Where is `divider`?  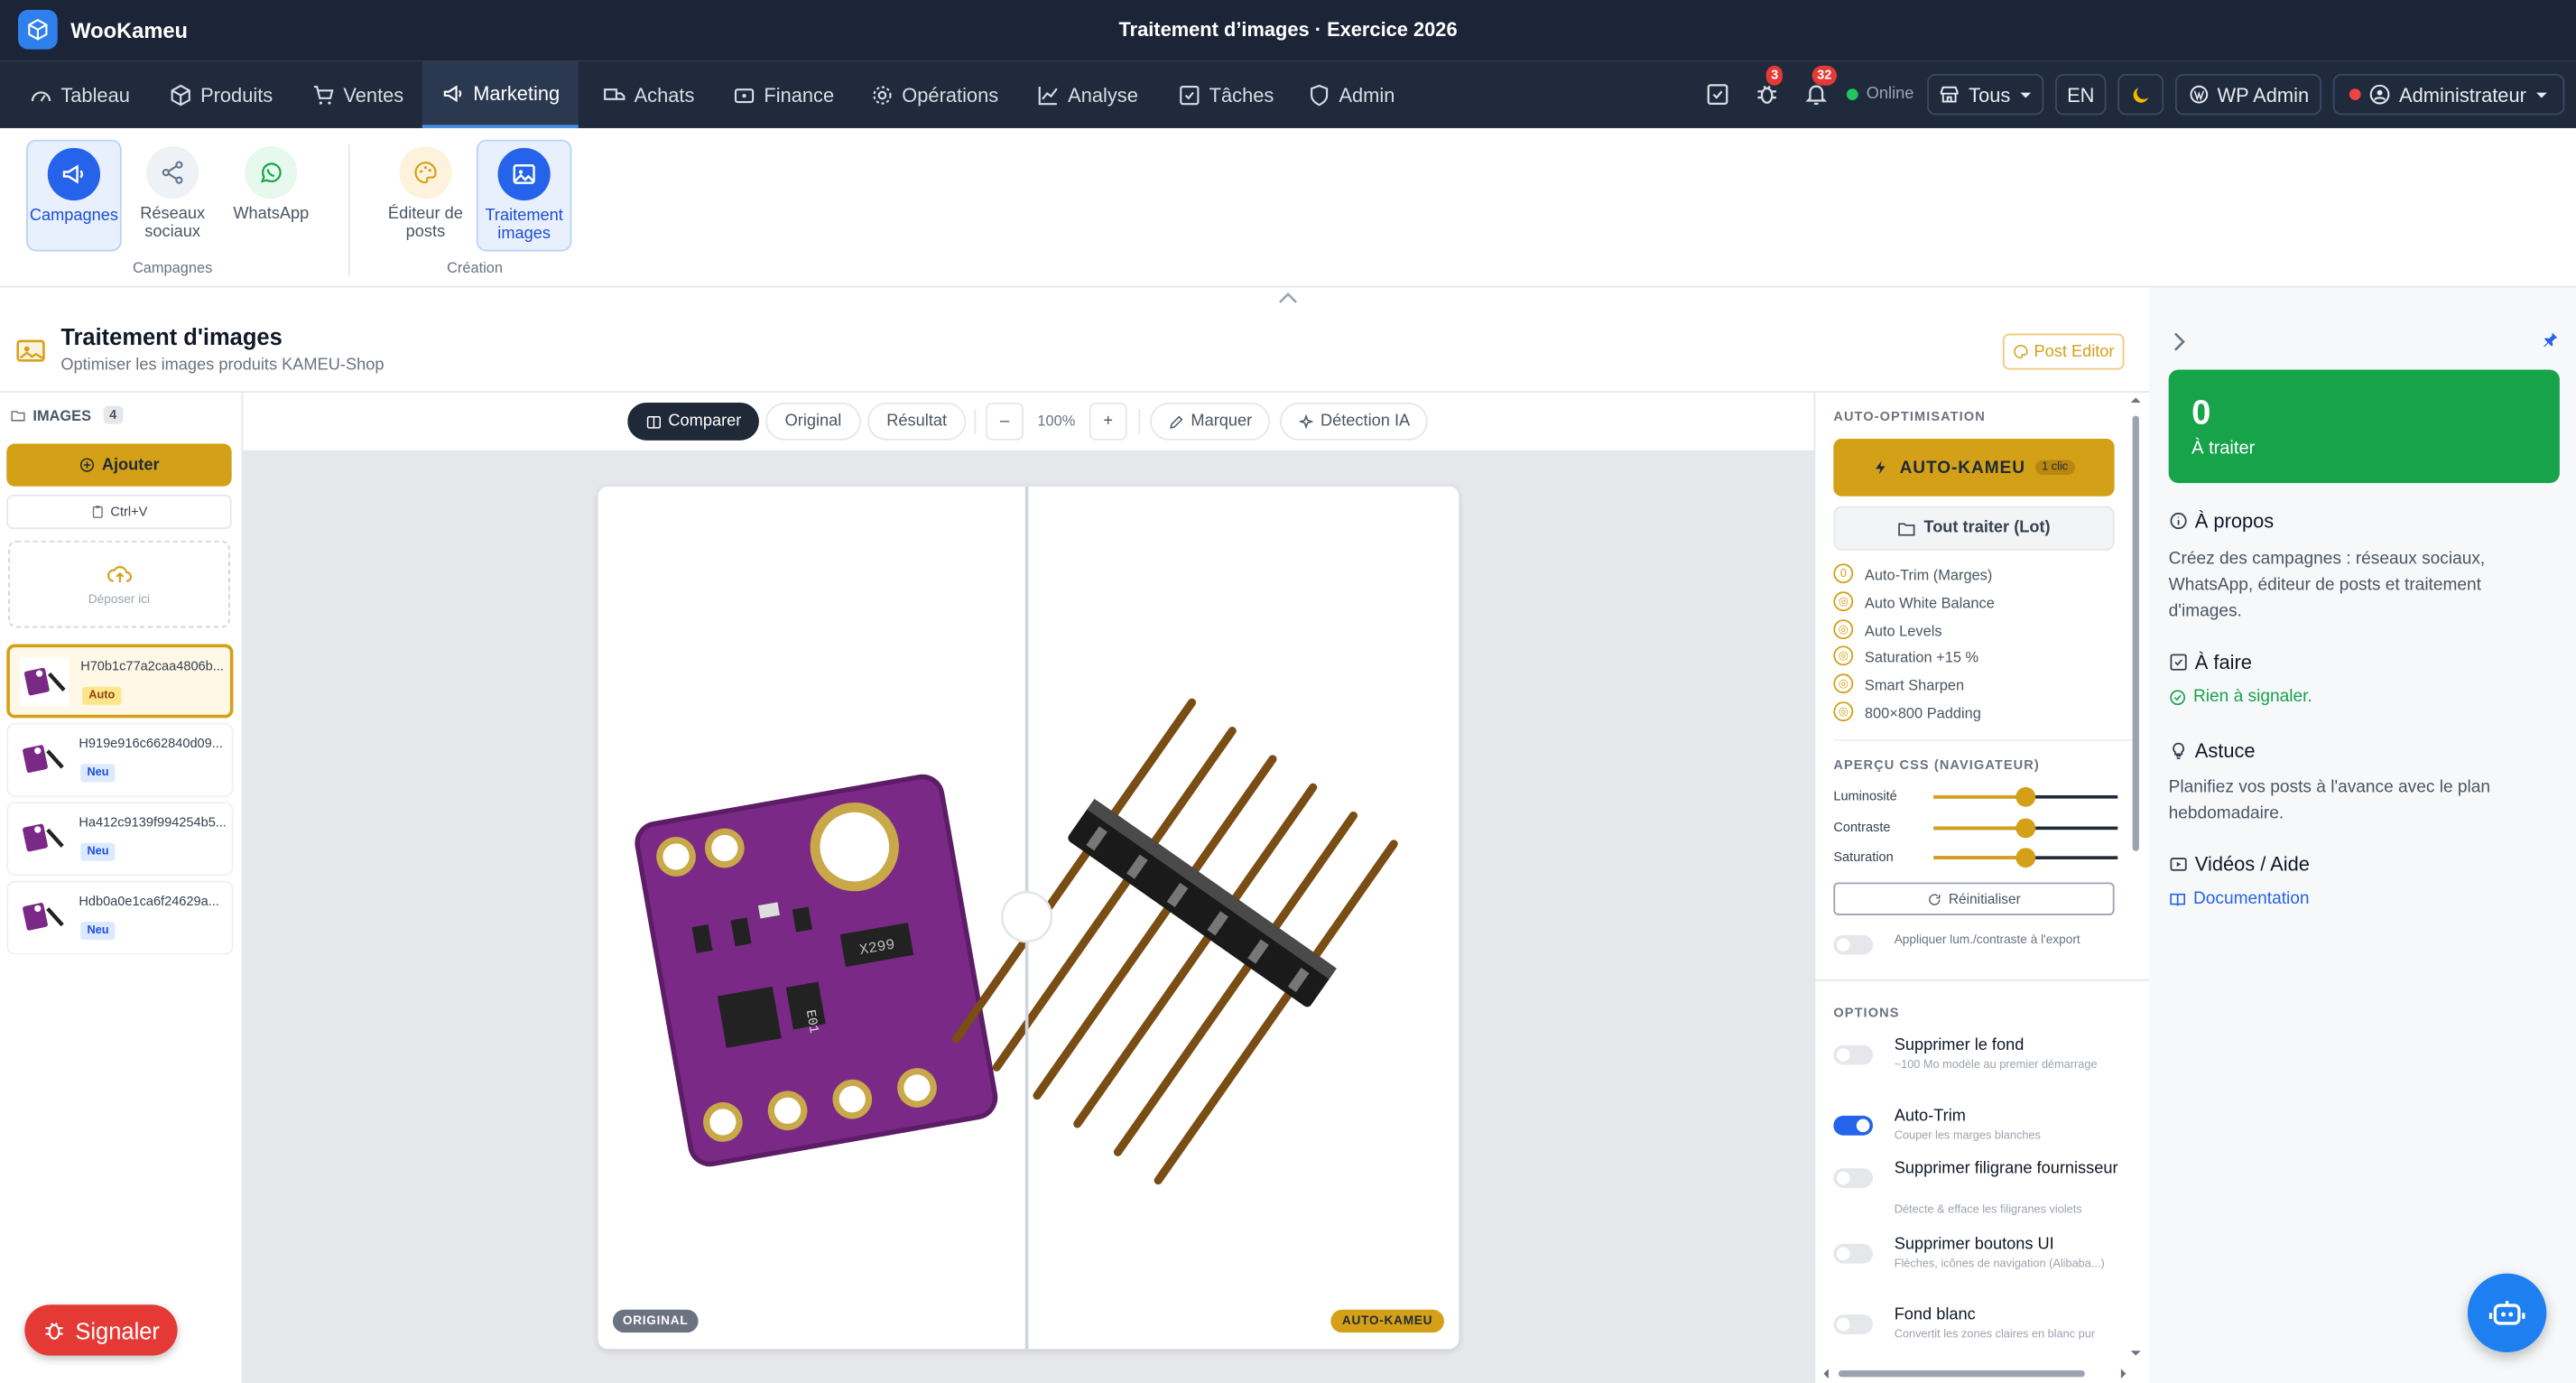 divider is located at coordinates (1982, 980).